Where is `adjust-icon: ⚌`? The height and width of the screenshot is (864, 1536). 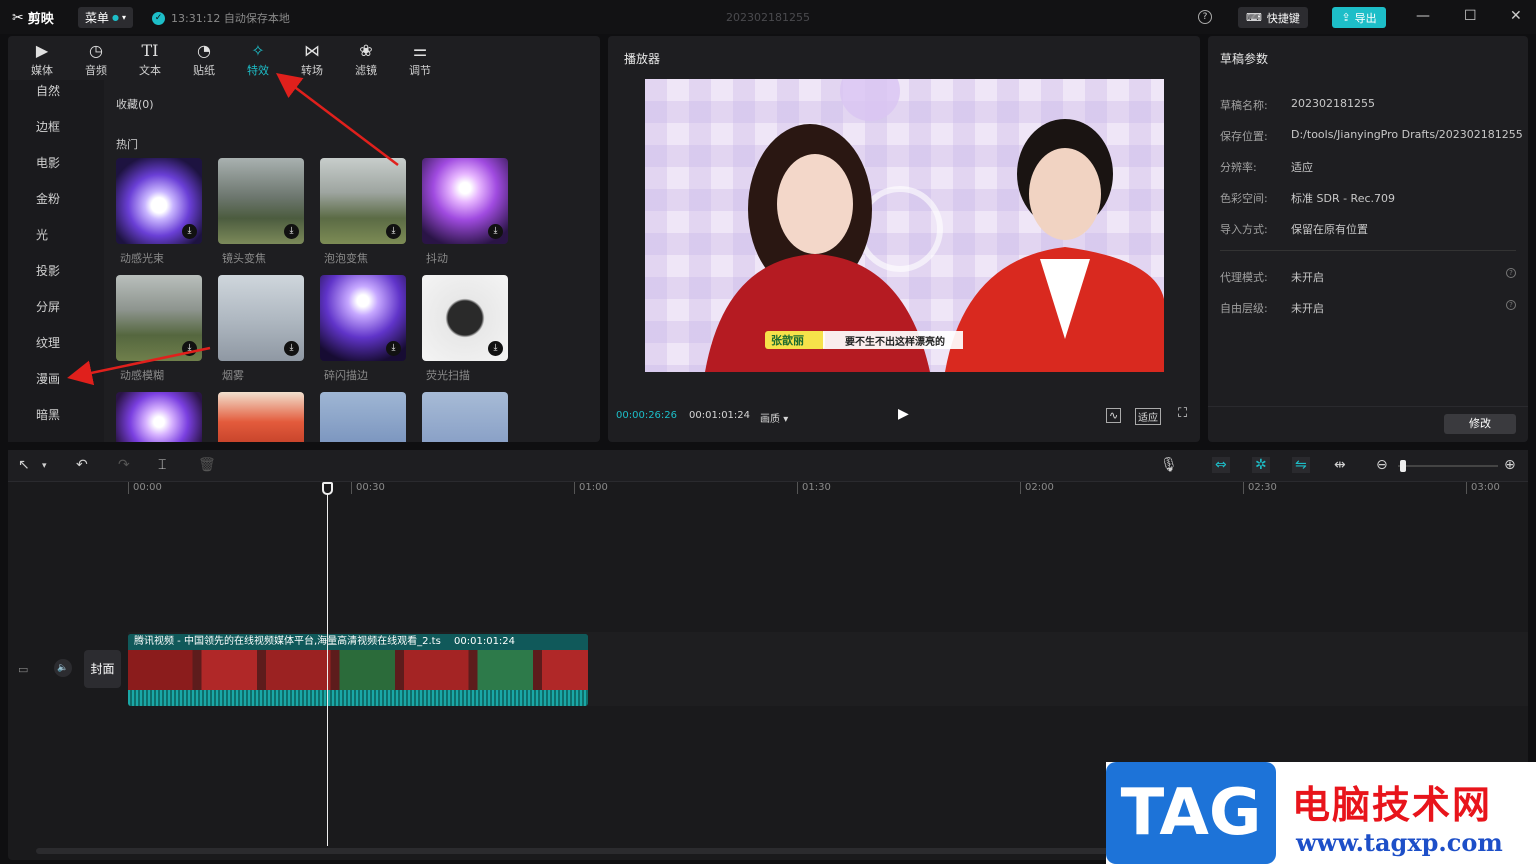
adjust-icon: ⚌ is located at coordinates (420, 50).